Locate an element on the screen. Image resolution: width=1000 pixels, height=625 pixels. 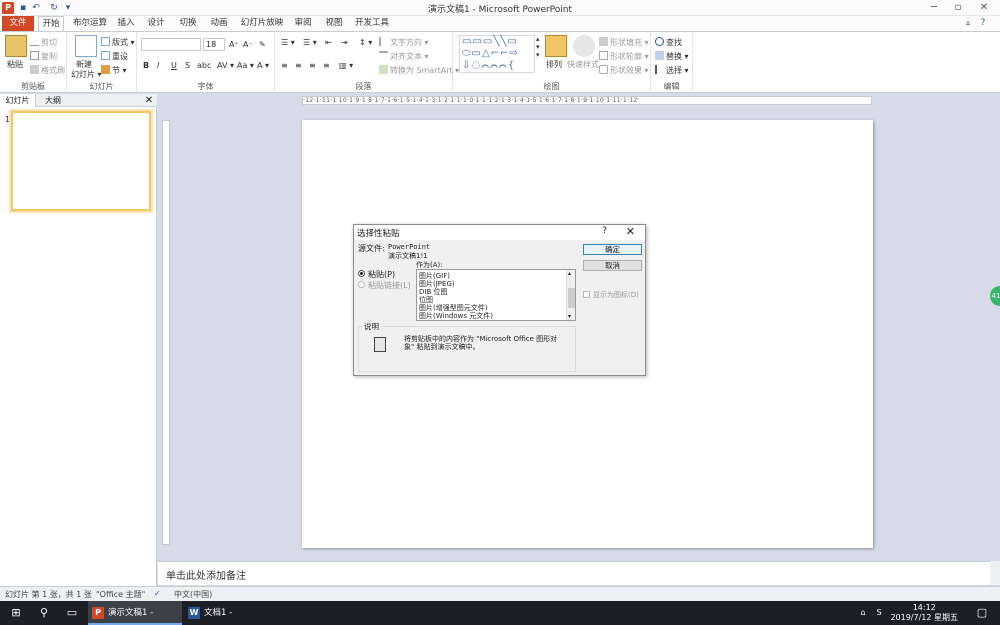
help-icon: ? is located at coordinates (983, 23).